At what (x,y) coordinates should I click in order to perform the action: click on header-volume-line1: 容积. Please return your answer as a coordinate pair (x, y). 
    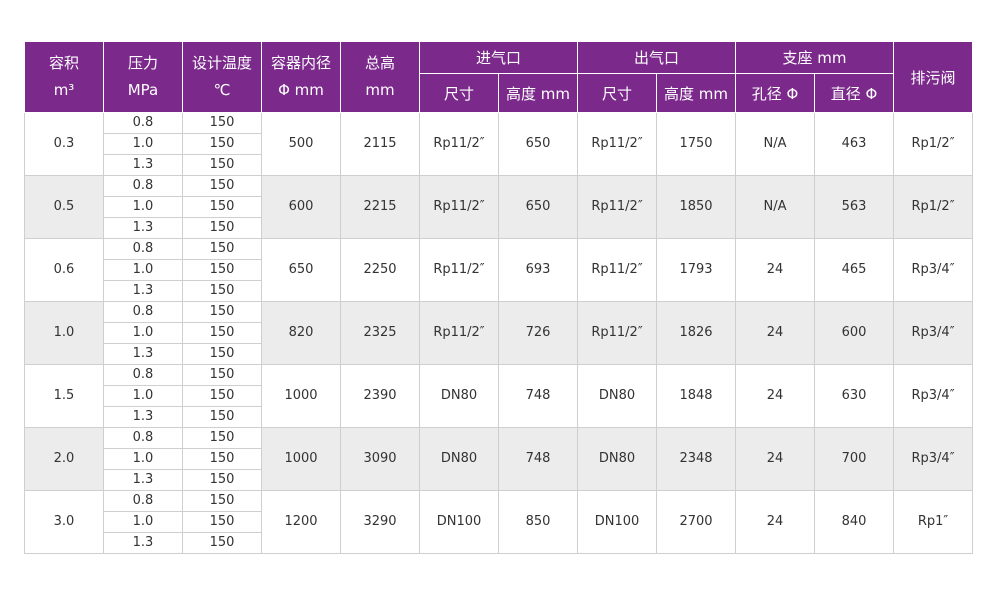
    Looking at the image, I should click on (63, 63).